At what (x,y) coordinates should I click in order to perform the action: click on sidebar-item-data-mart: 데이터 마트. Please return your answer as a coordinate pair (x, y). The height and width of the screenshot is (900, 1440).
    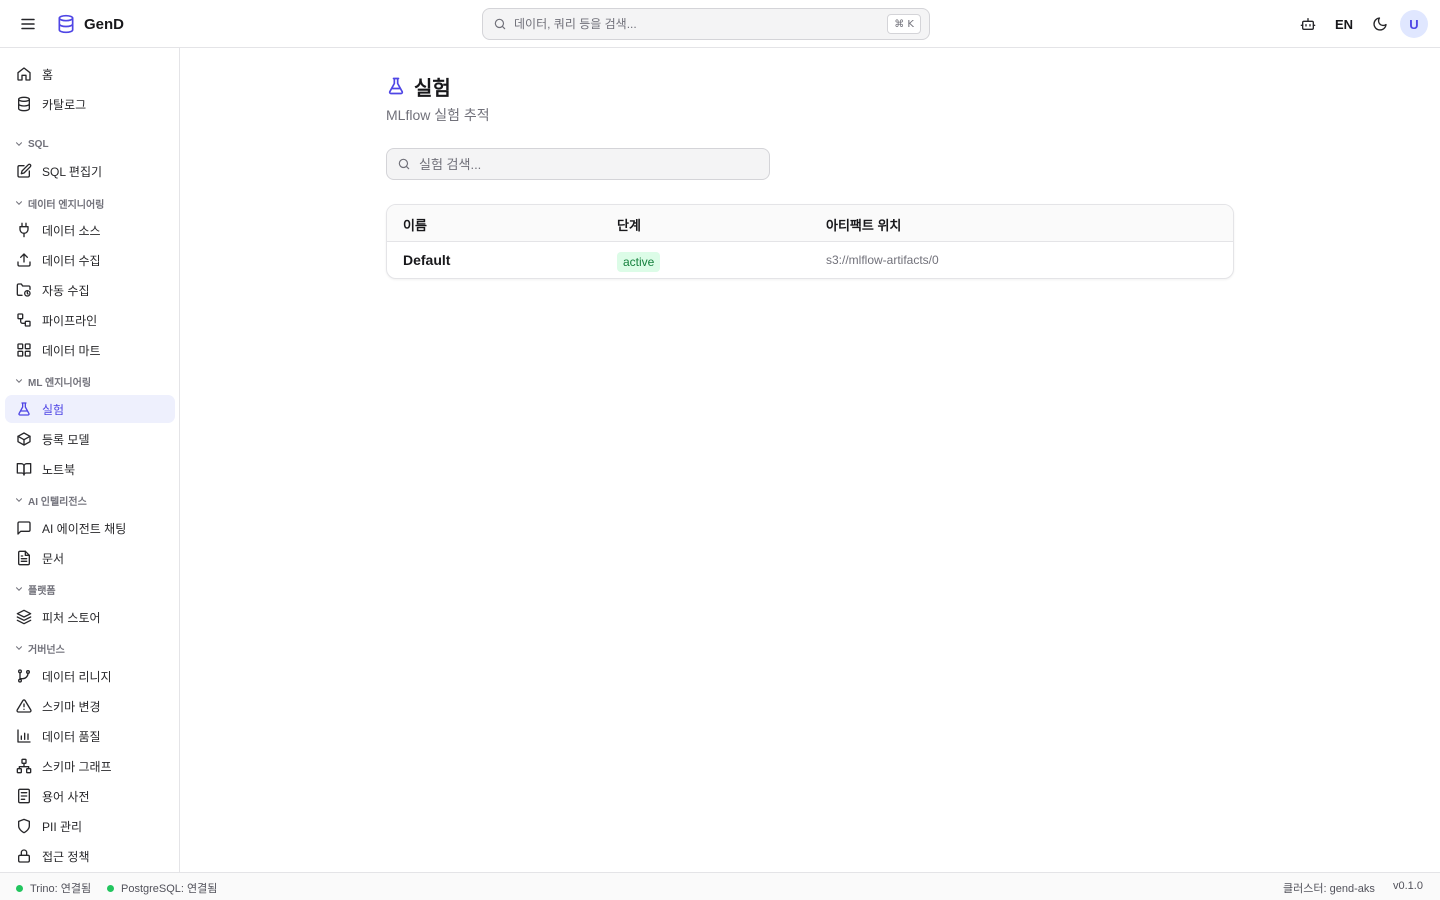
    Looking at the image, I should click on (90, 350).